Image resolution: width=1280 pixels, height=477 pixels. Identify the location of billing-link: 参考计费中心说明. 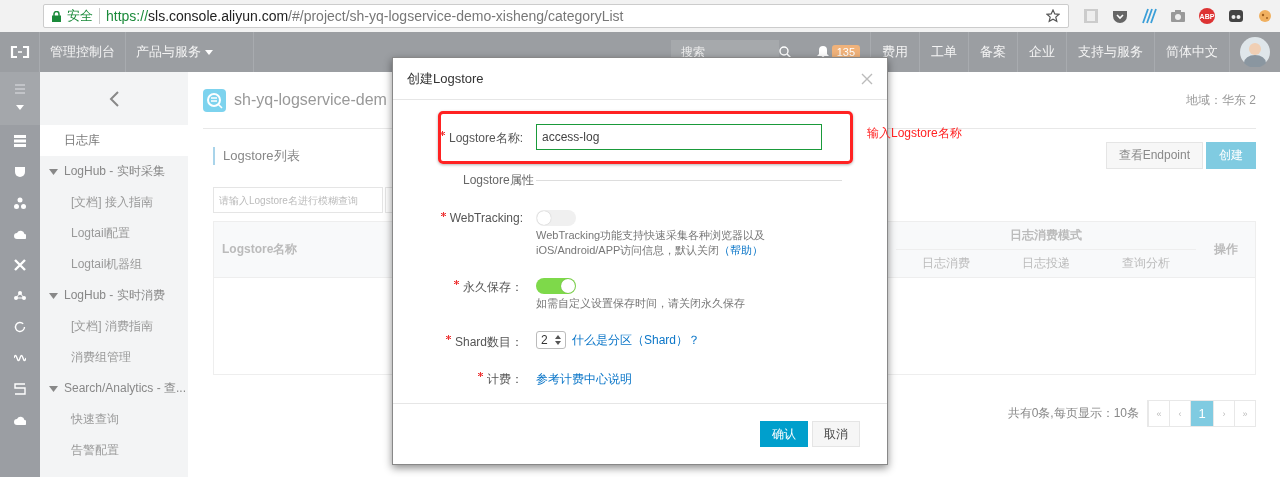
(584, 379).